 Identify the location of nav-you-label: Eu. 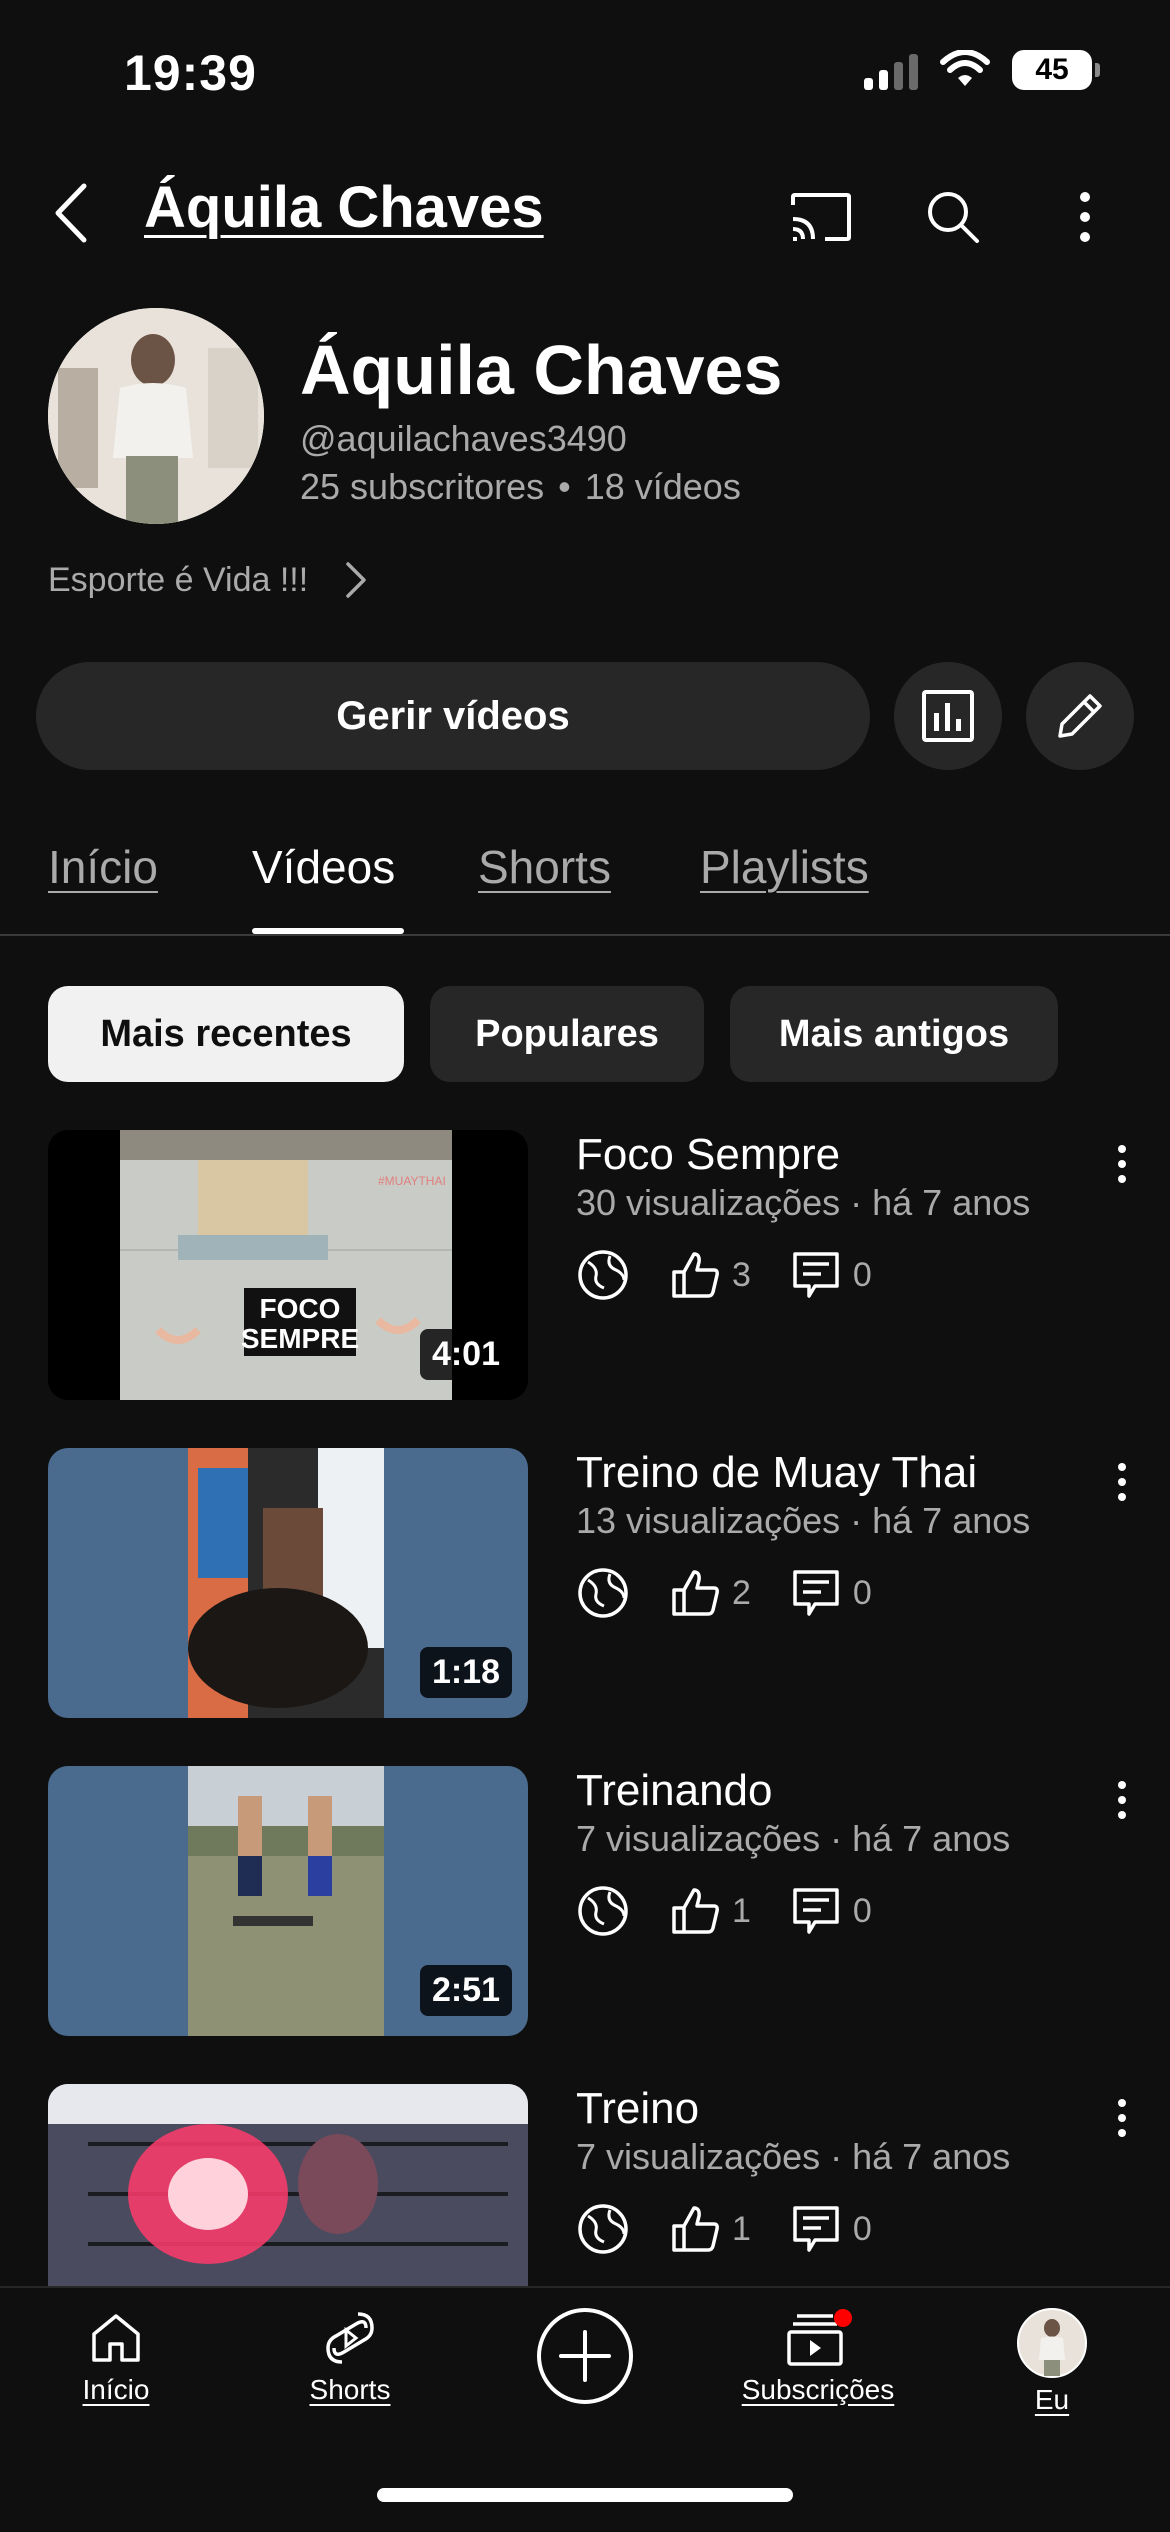
(1052, 2399).